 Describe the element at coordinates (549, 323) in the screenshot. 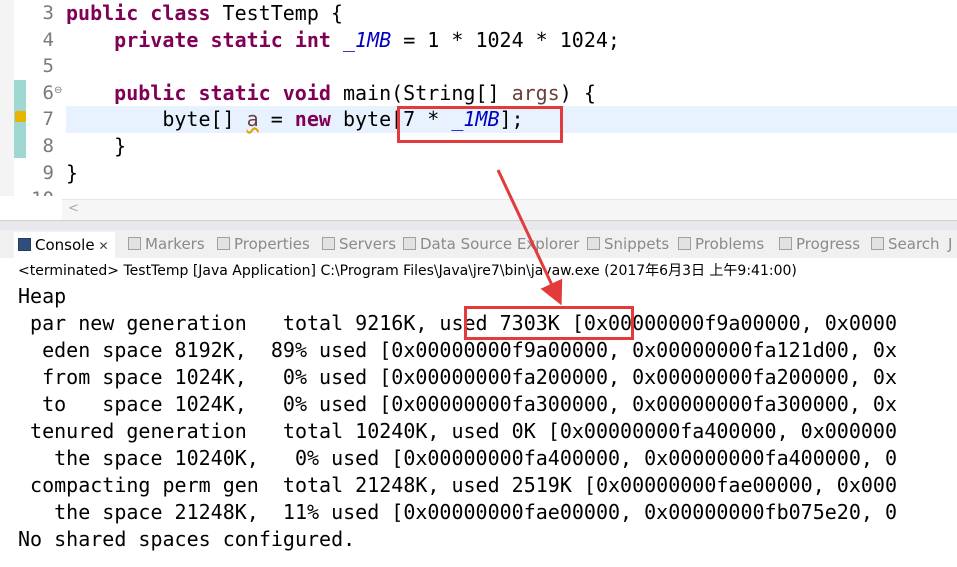

I see `annotation-box-used` at that location.